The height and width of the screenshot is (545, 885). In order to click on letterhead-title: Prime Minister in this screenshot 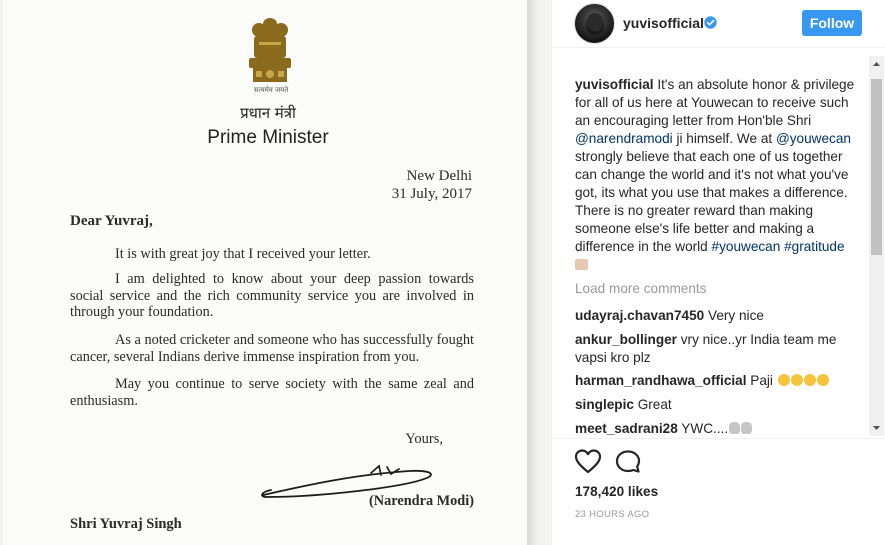, I will do `click(268, 137)`.